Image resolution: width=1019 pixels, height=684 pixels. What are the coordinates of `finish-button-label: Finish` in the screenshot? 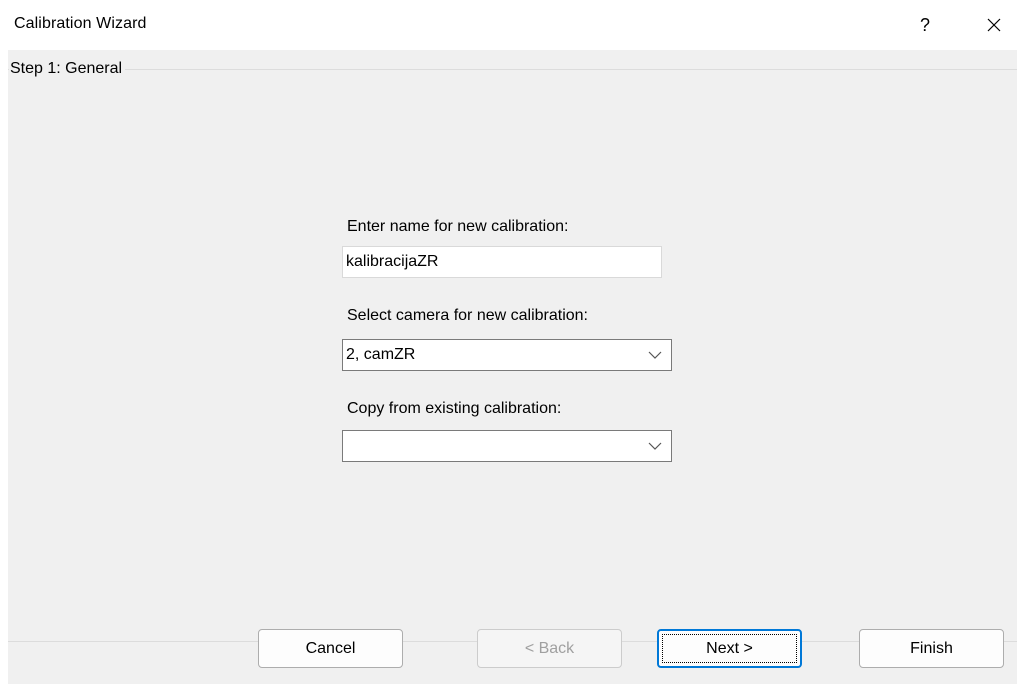 It's located at (931, 648).